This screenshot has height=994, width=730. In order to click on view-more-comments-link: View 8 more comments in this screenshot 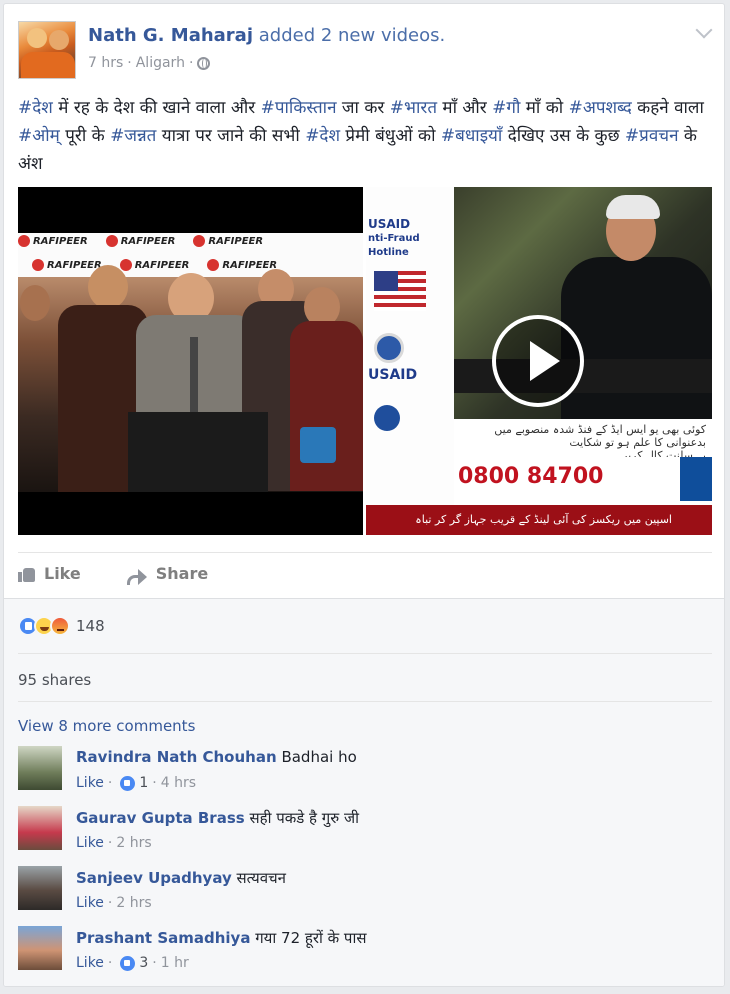, I will do `click(106, 726)`.